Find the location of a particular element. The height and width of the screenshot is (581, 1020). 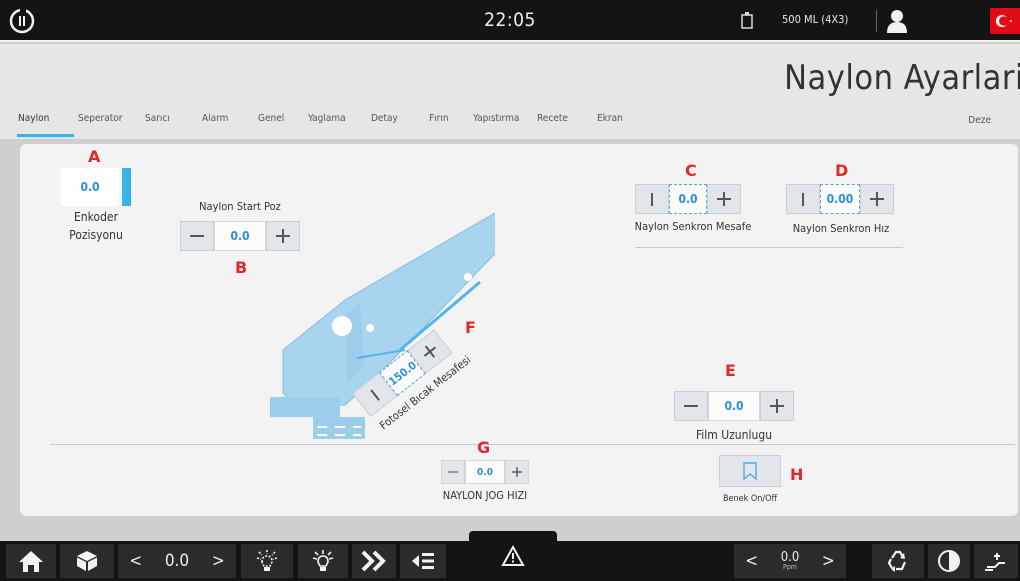

sync-distance-minus-button is located at coordinates (652, 199).